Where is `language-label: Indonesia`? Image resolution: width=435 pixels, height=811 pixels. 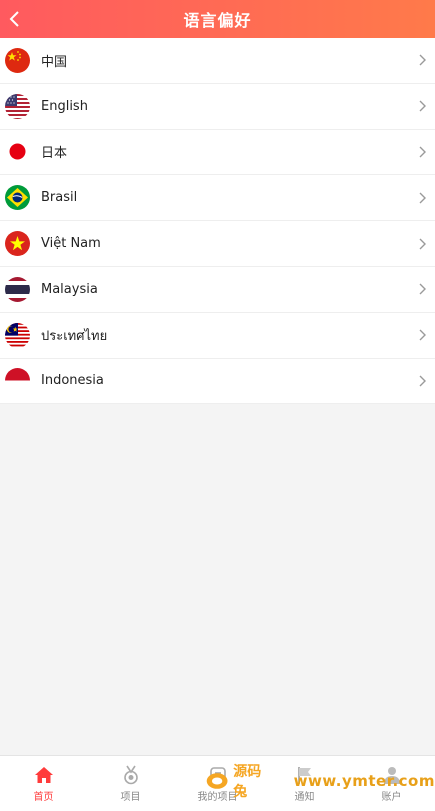 language-label: Indonesia is located at coordinates (72, 381).